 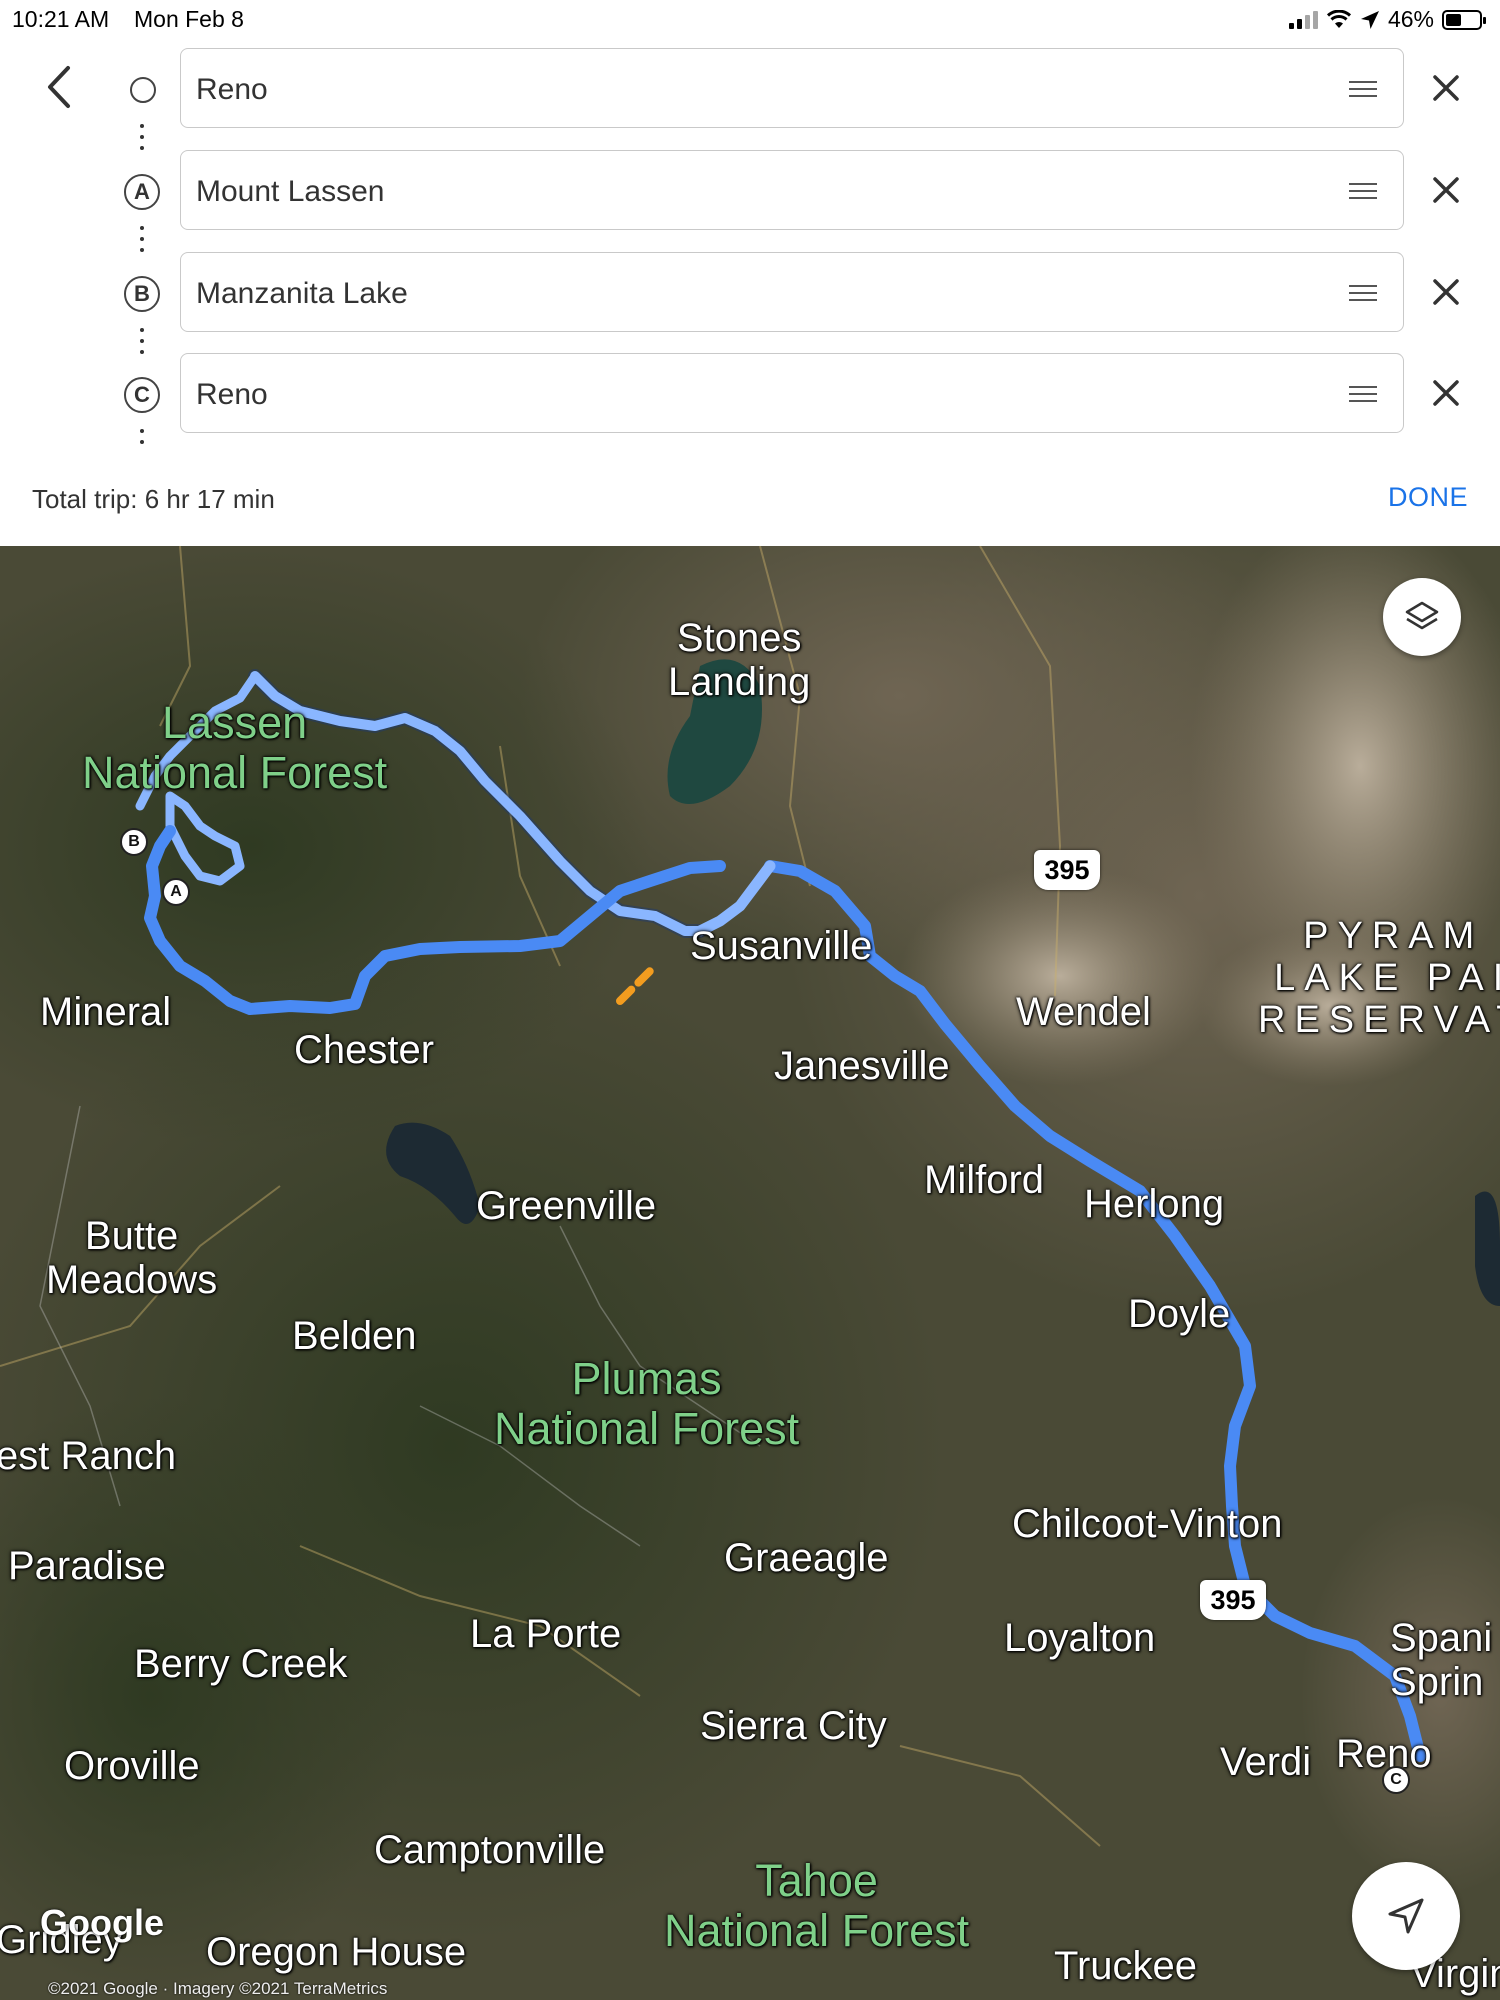 What do you see at coordinates (792, 292) in the screenshot?
I see `stop-field: Manzanita Lake` at bounding box center [792, 292].